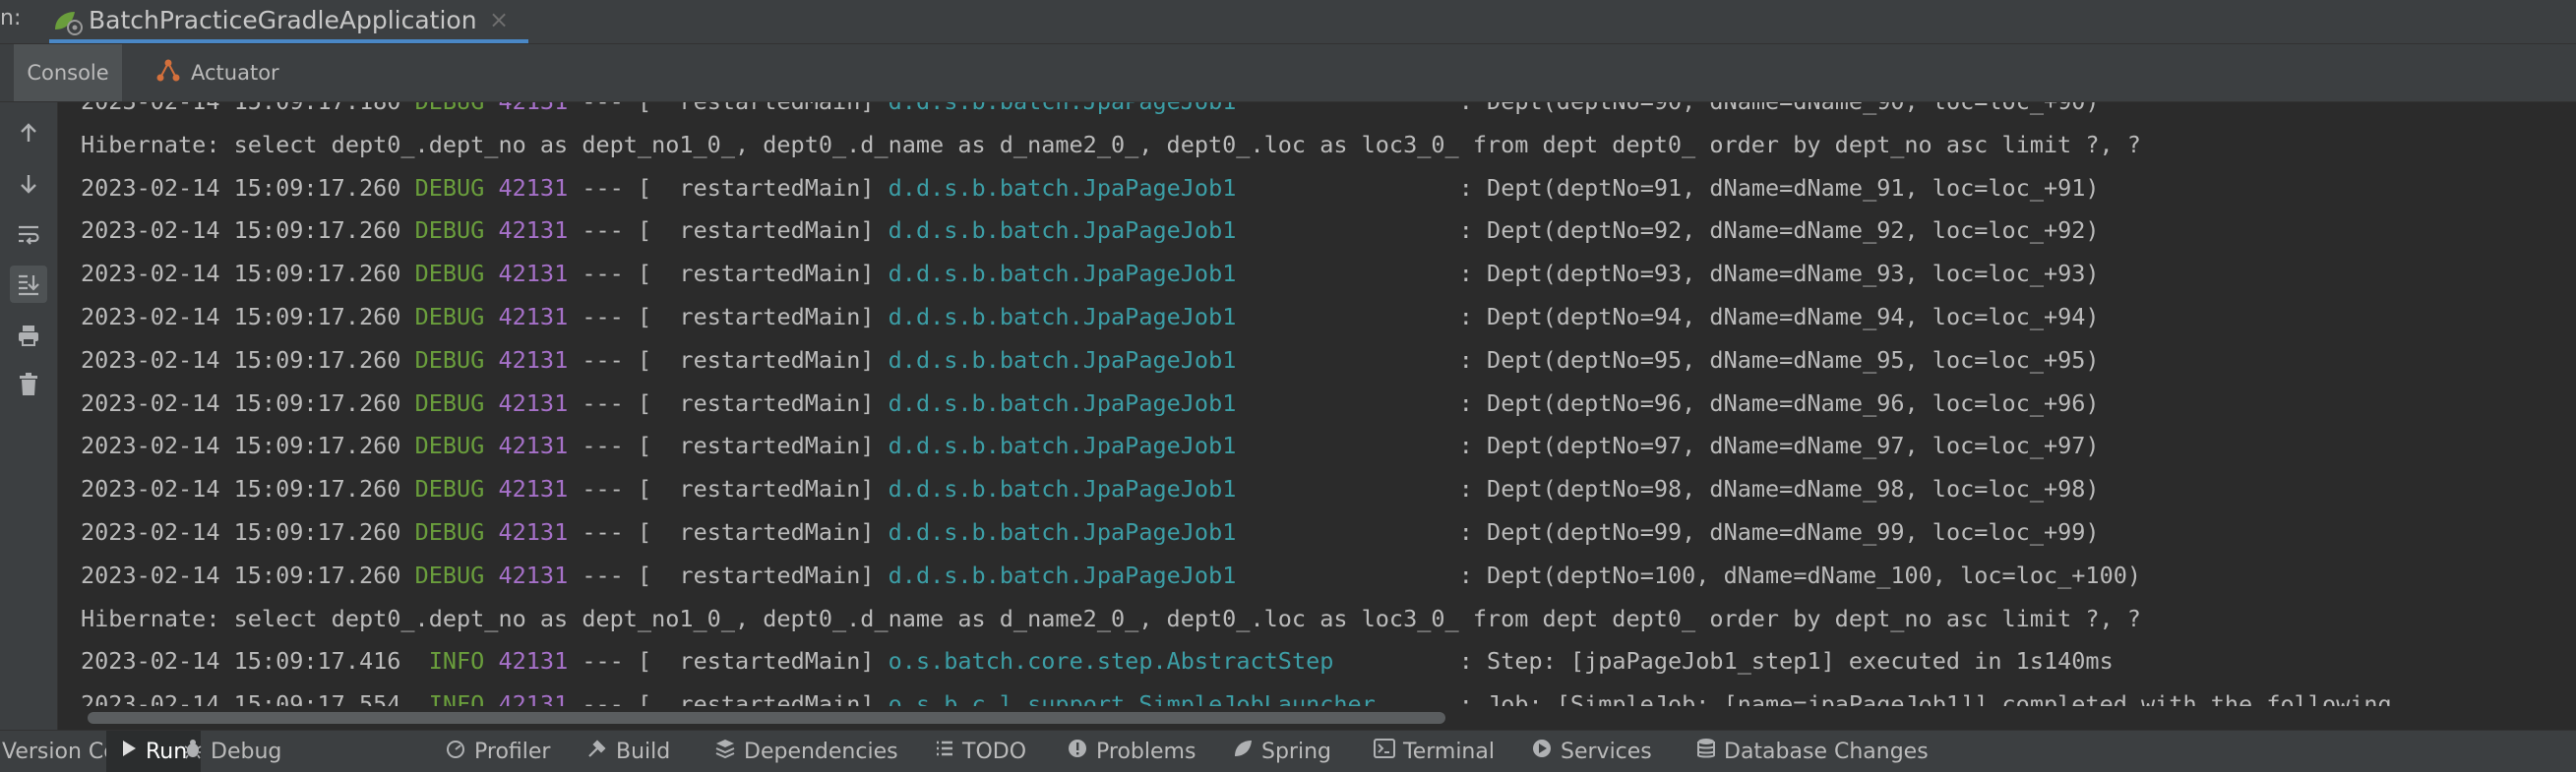 The image size is (2576, 772). Describe the element at coordinates (729, 751) in the screenshot. I see `dependencies-icon` at that location.